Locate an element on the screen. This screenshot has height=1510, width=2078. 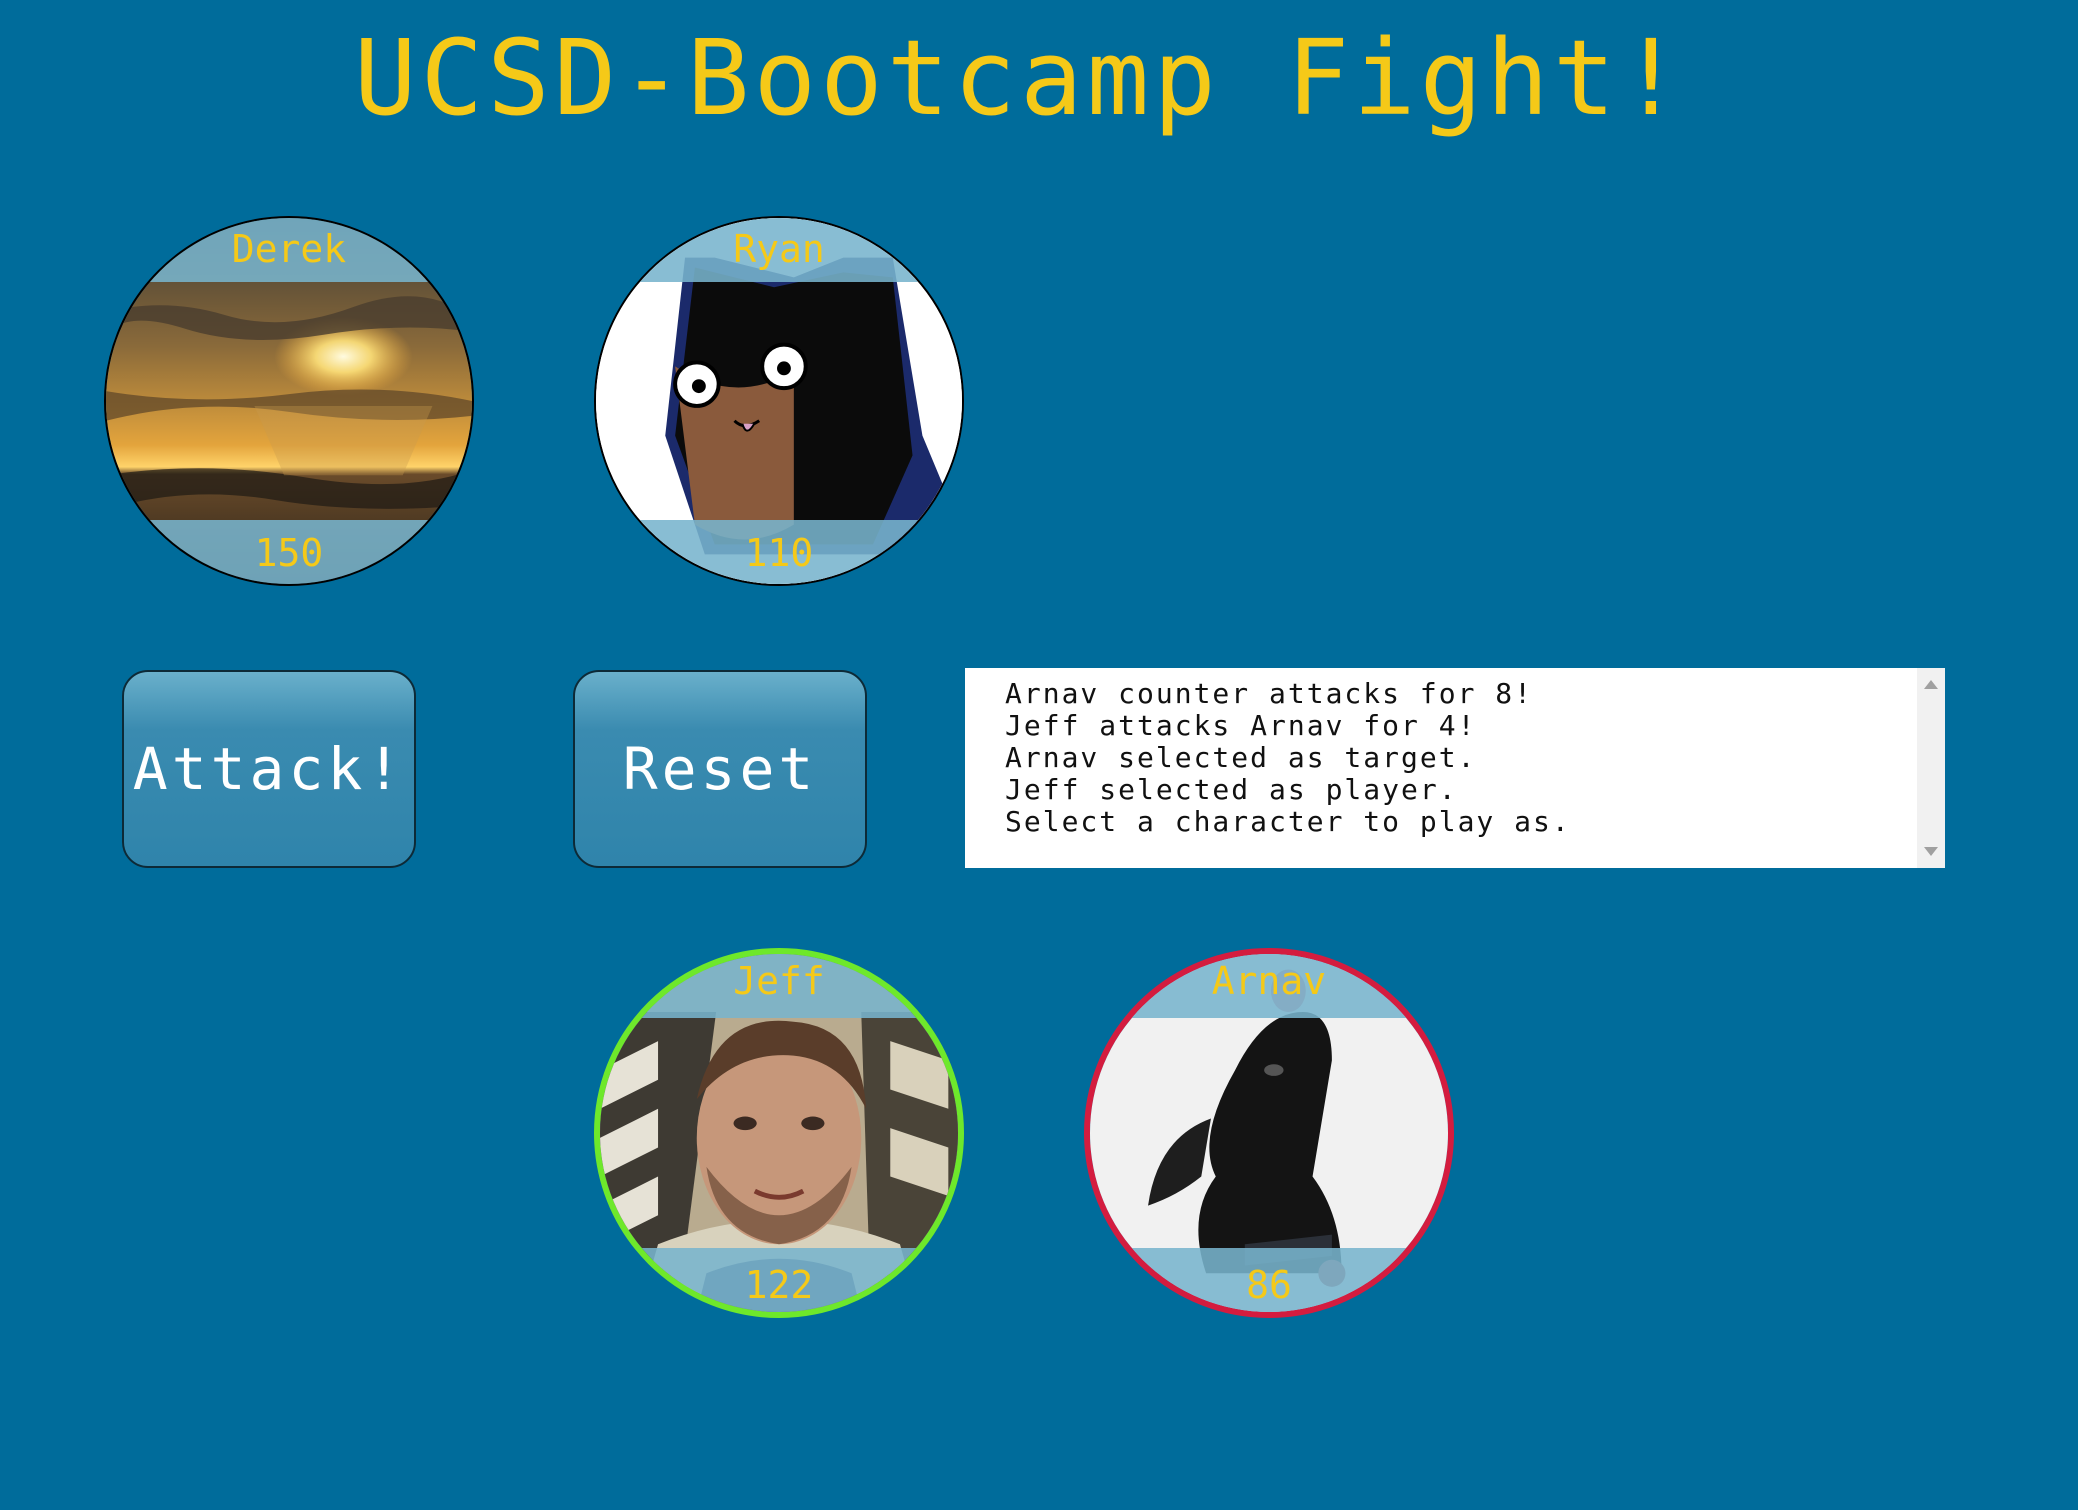
log-line: Arnav counter attacks for 8! is located at coordinates (1269, 693).